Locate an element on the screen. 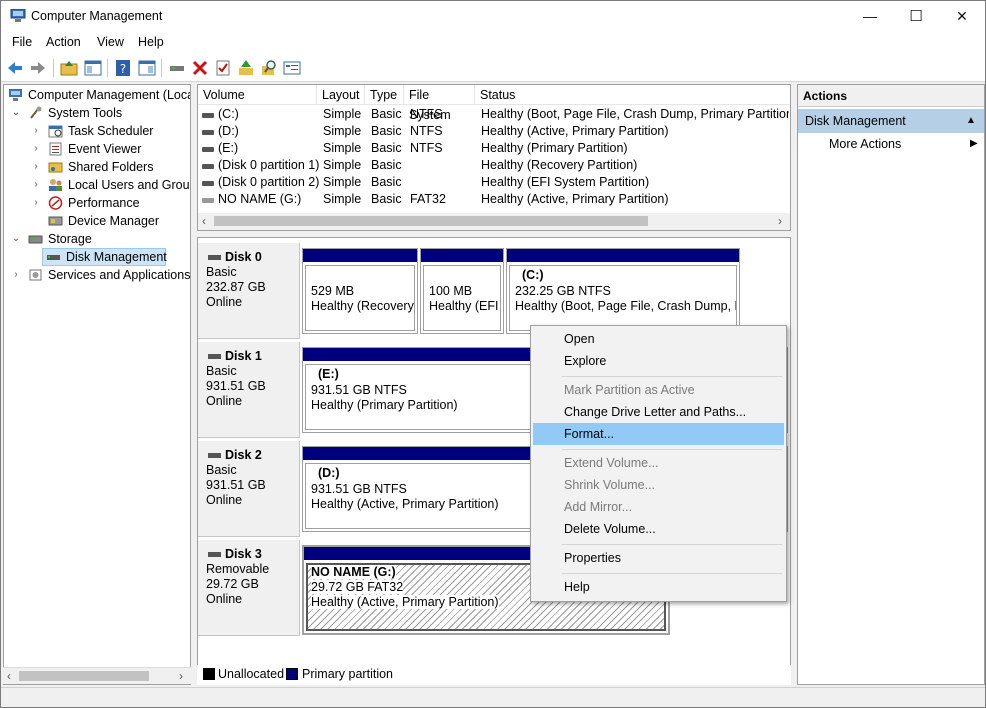  show-pane-icon is located at coordinates (147, 68).